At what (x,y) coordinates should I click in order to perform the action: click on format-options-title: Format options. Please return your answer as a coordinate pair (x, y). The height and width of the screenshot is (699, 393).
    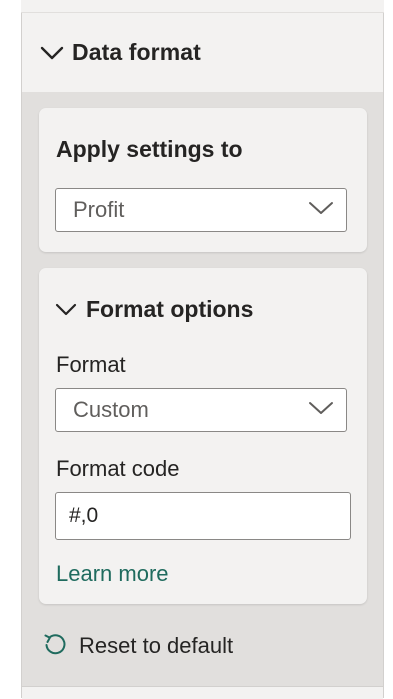
    Looking at the image, I should click on (170, 309).